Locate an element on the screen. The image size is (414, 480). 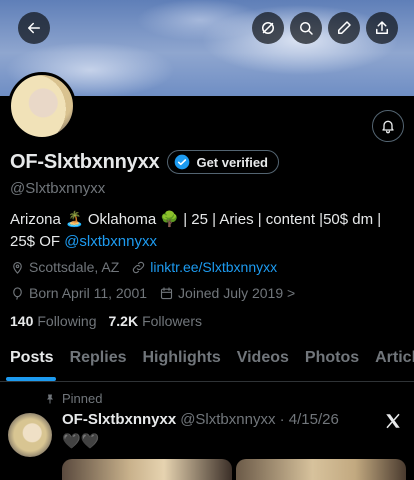
notification-bell-icon is located at coordinates (388, 127).